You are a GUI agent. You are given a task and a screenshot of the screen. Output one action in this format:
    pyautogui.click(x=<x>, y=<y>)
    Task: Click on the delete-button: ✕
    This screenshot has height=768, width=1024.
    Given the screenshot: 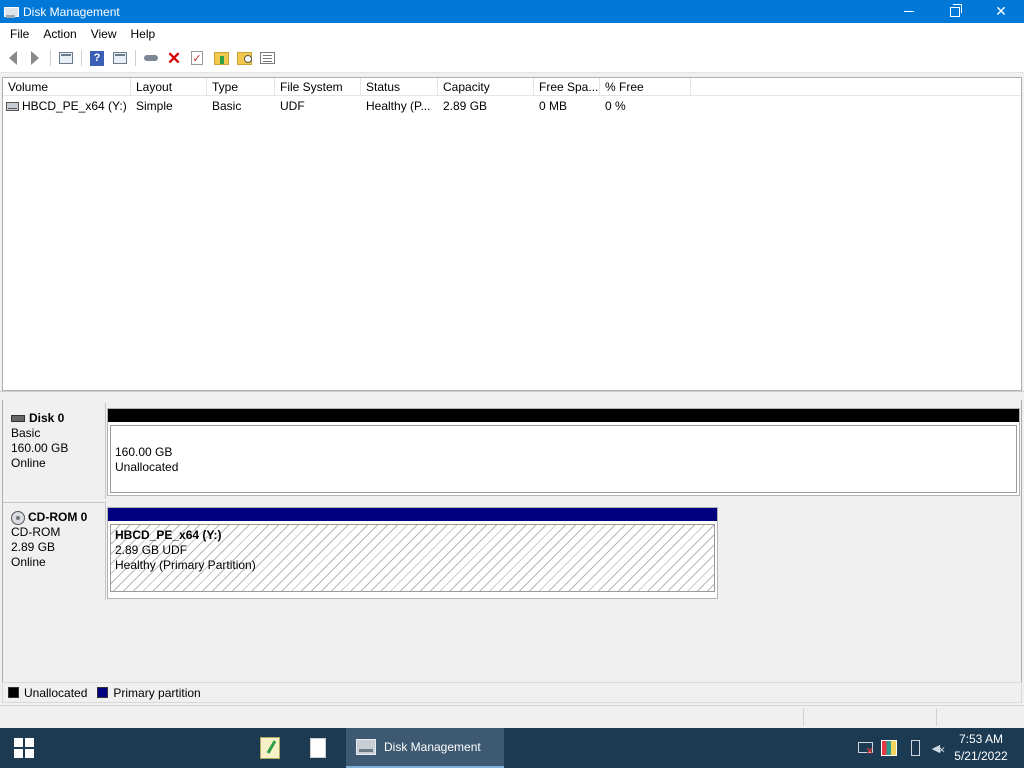 What is the action you would take?
    pyautogui.click(x=174, y=58)
    